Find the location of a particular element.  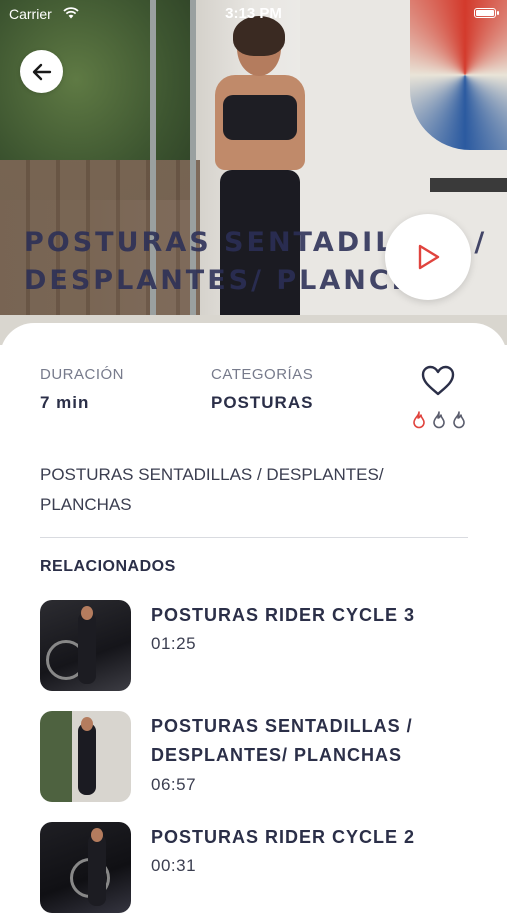

favorite-heart-icon is located at coordinates (438, 381).